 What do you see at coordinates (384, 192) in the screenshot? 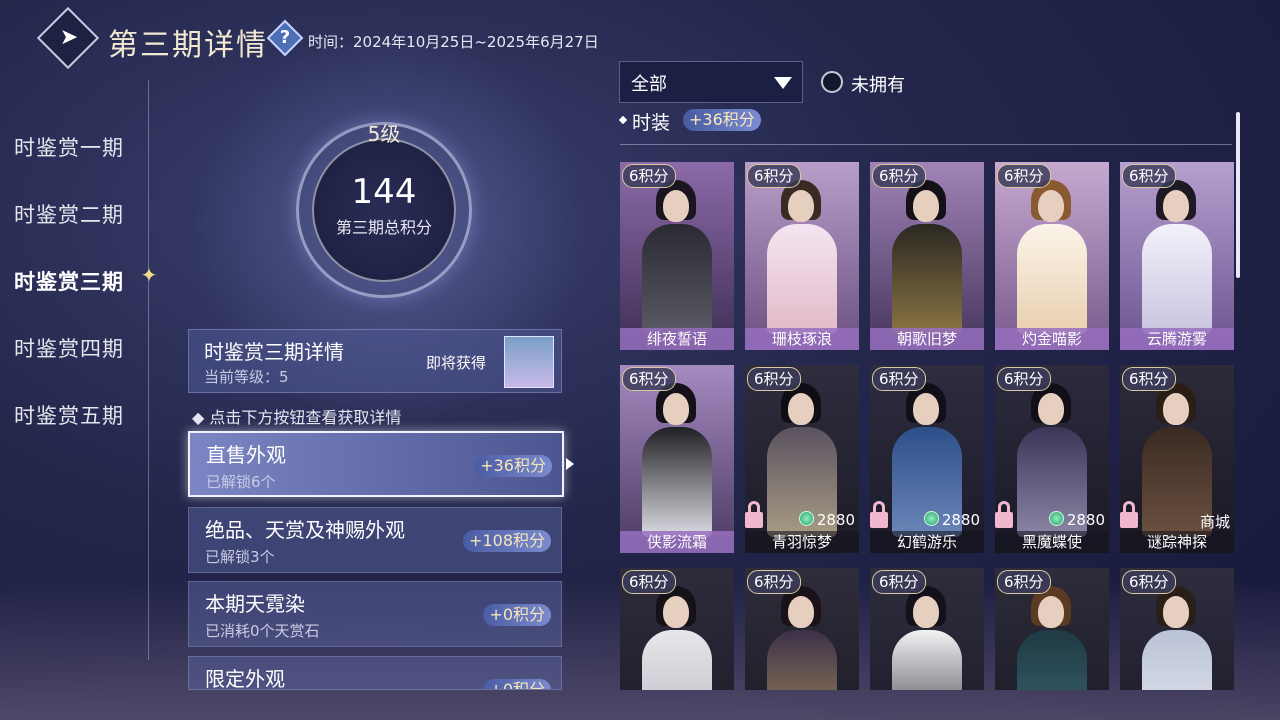
I see `total-score: 144` at bounding box center [384, 192].